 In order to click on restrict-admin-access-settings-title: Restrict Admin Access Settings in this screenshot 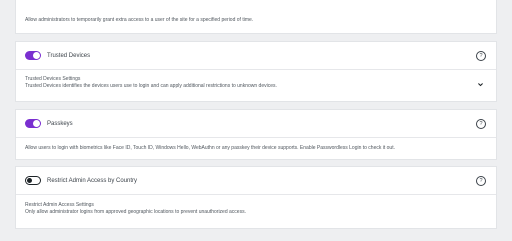, I will do `click(59, 205)`.